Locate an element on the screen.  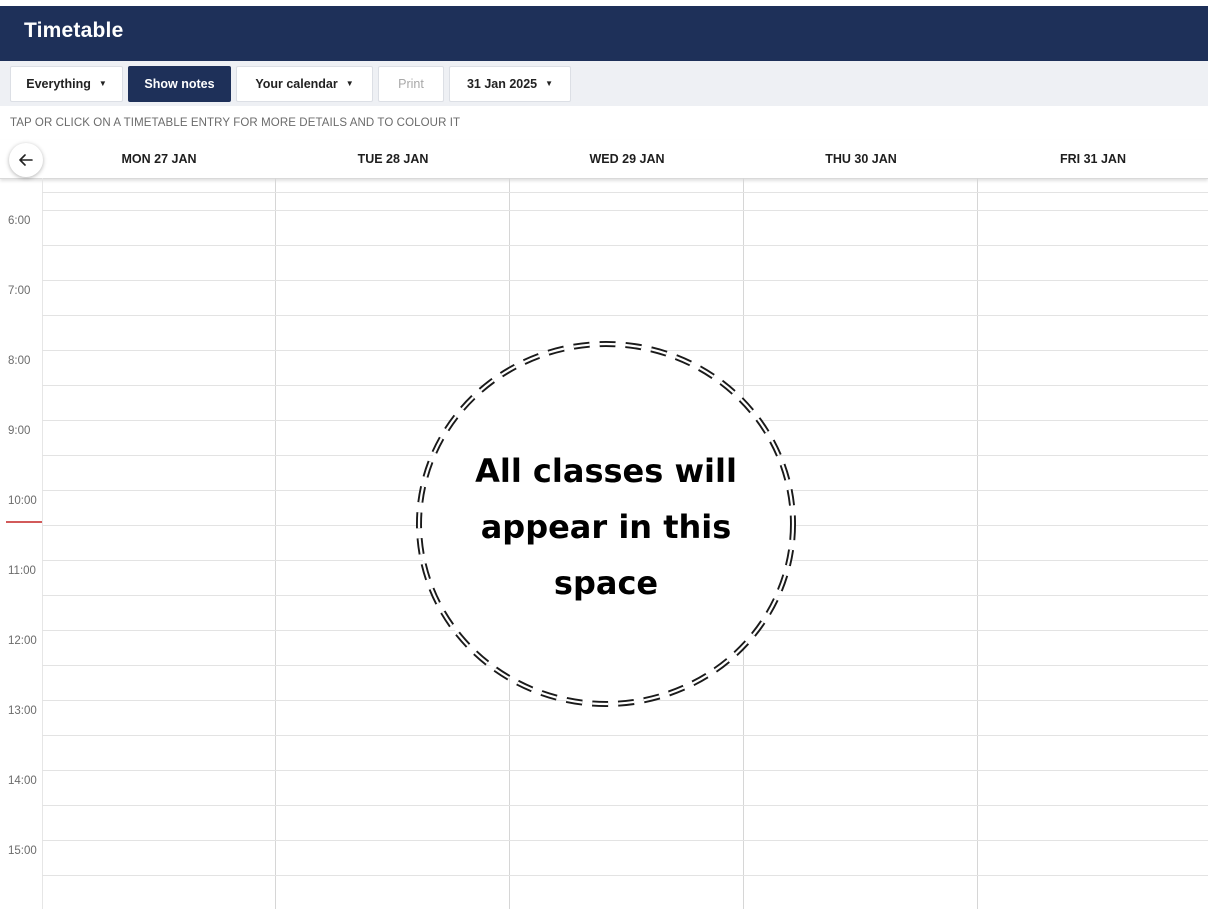
print-label: Print is located at coordinates (411, 84).